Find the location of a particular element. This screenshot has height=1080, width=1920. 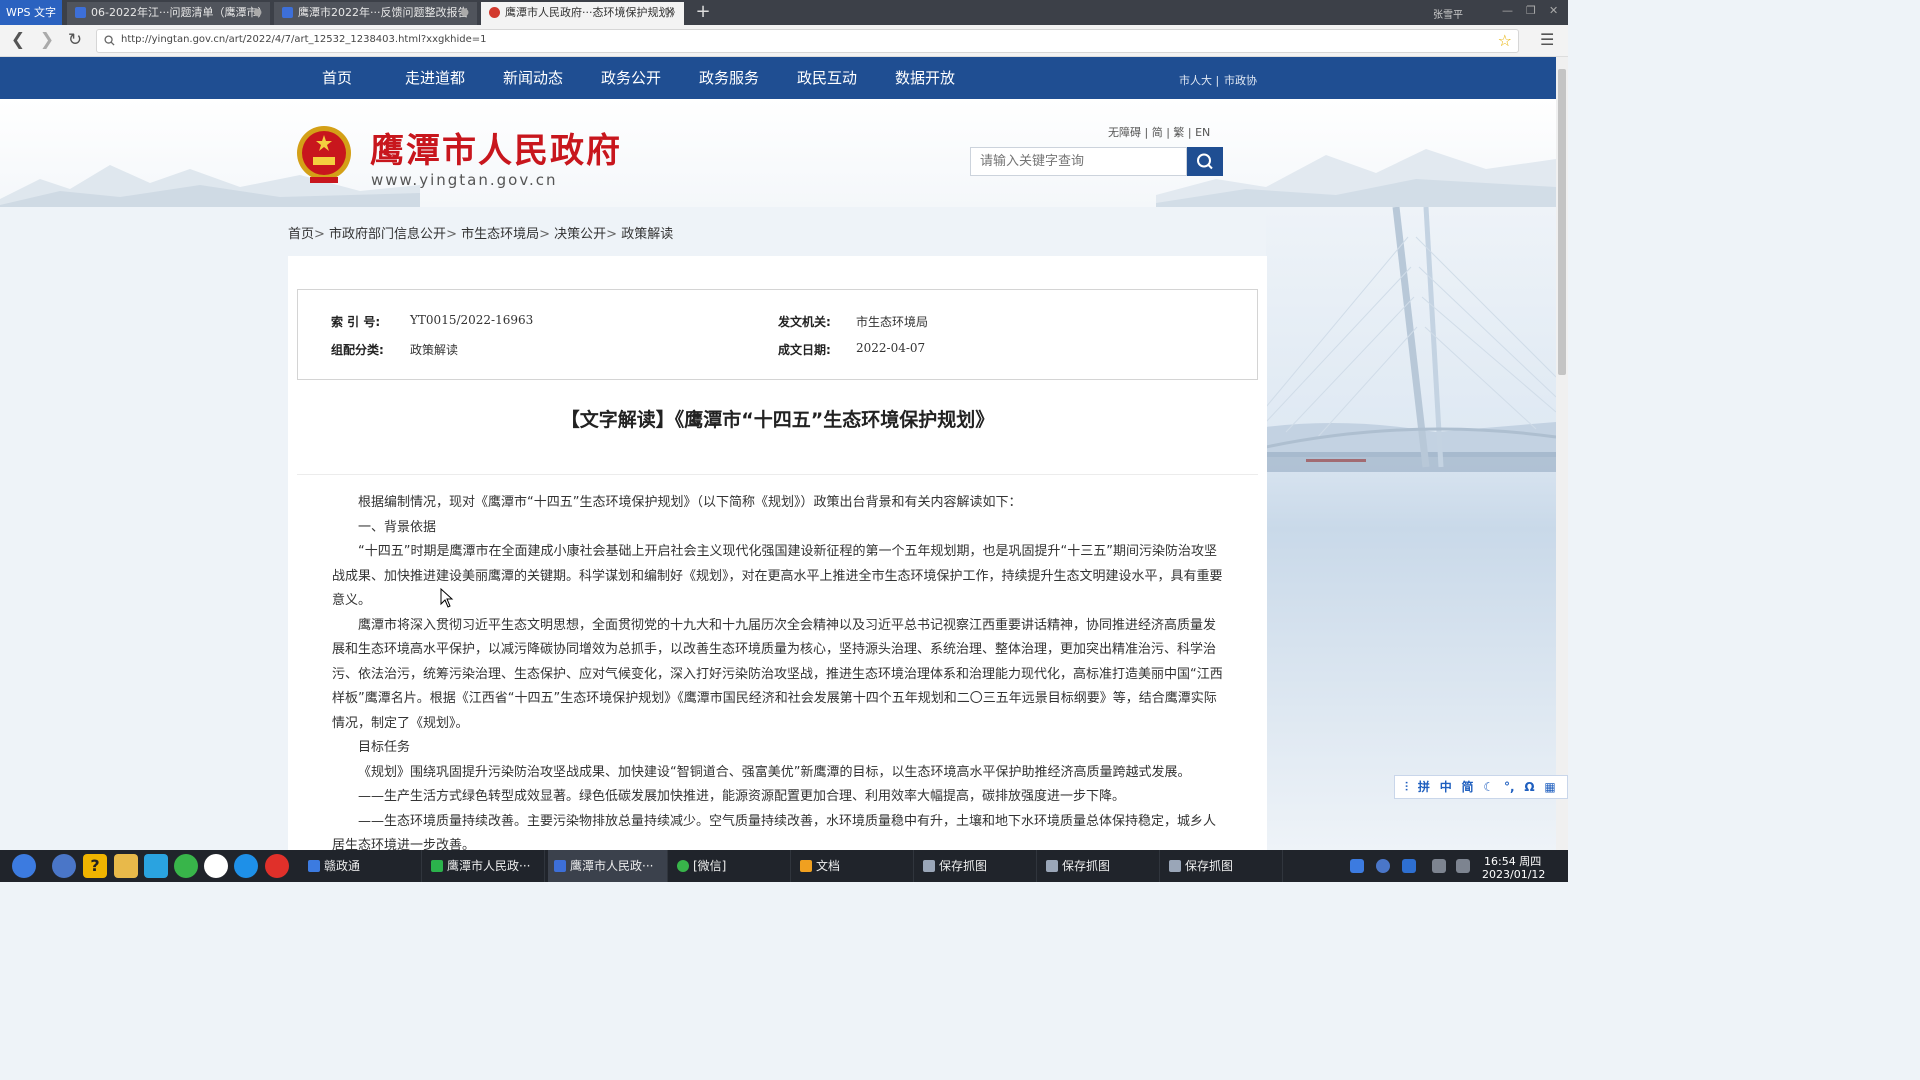

start-menu-icon is located at coordinates (24, 866).